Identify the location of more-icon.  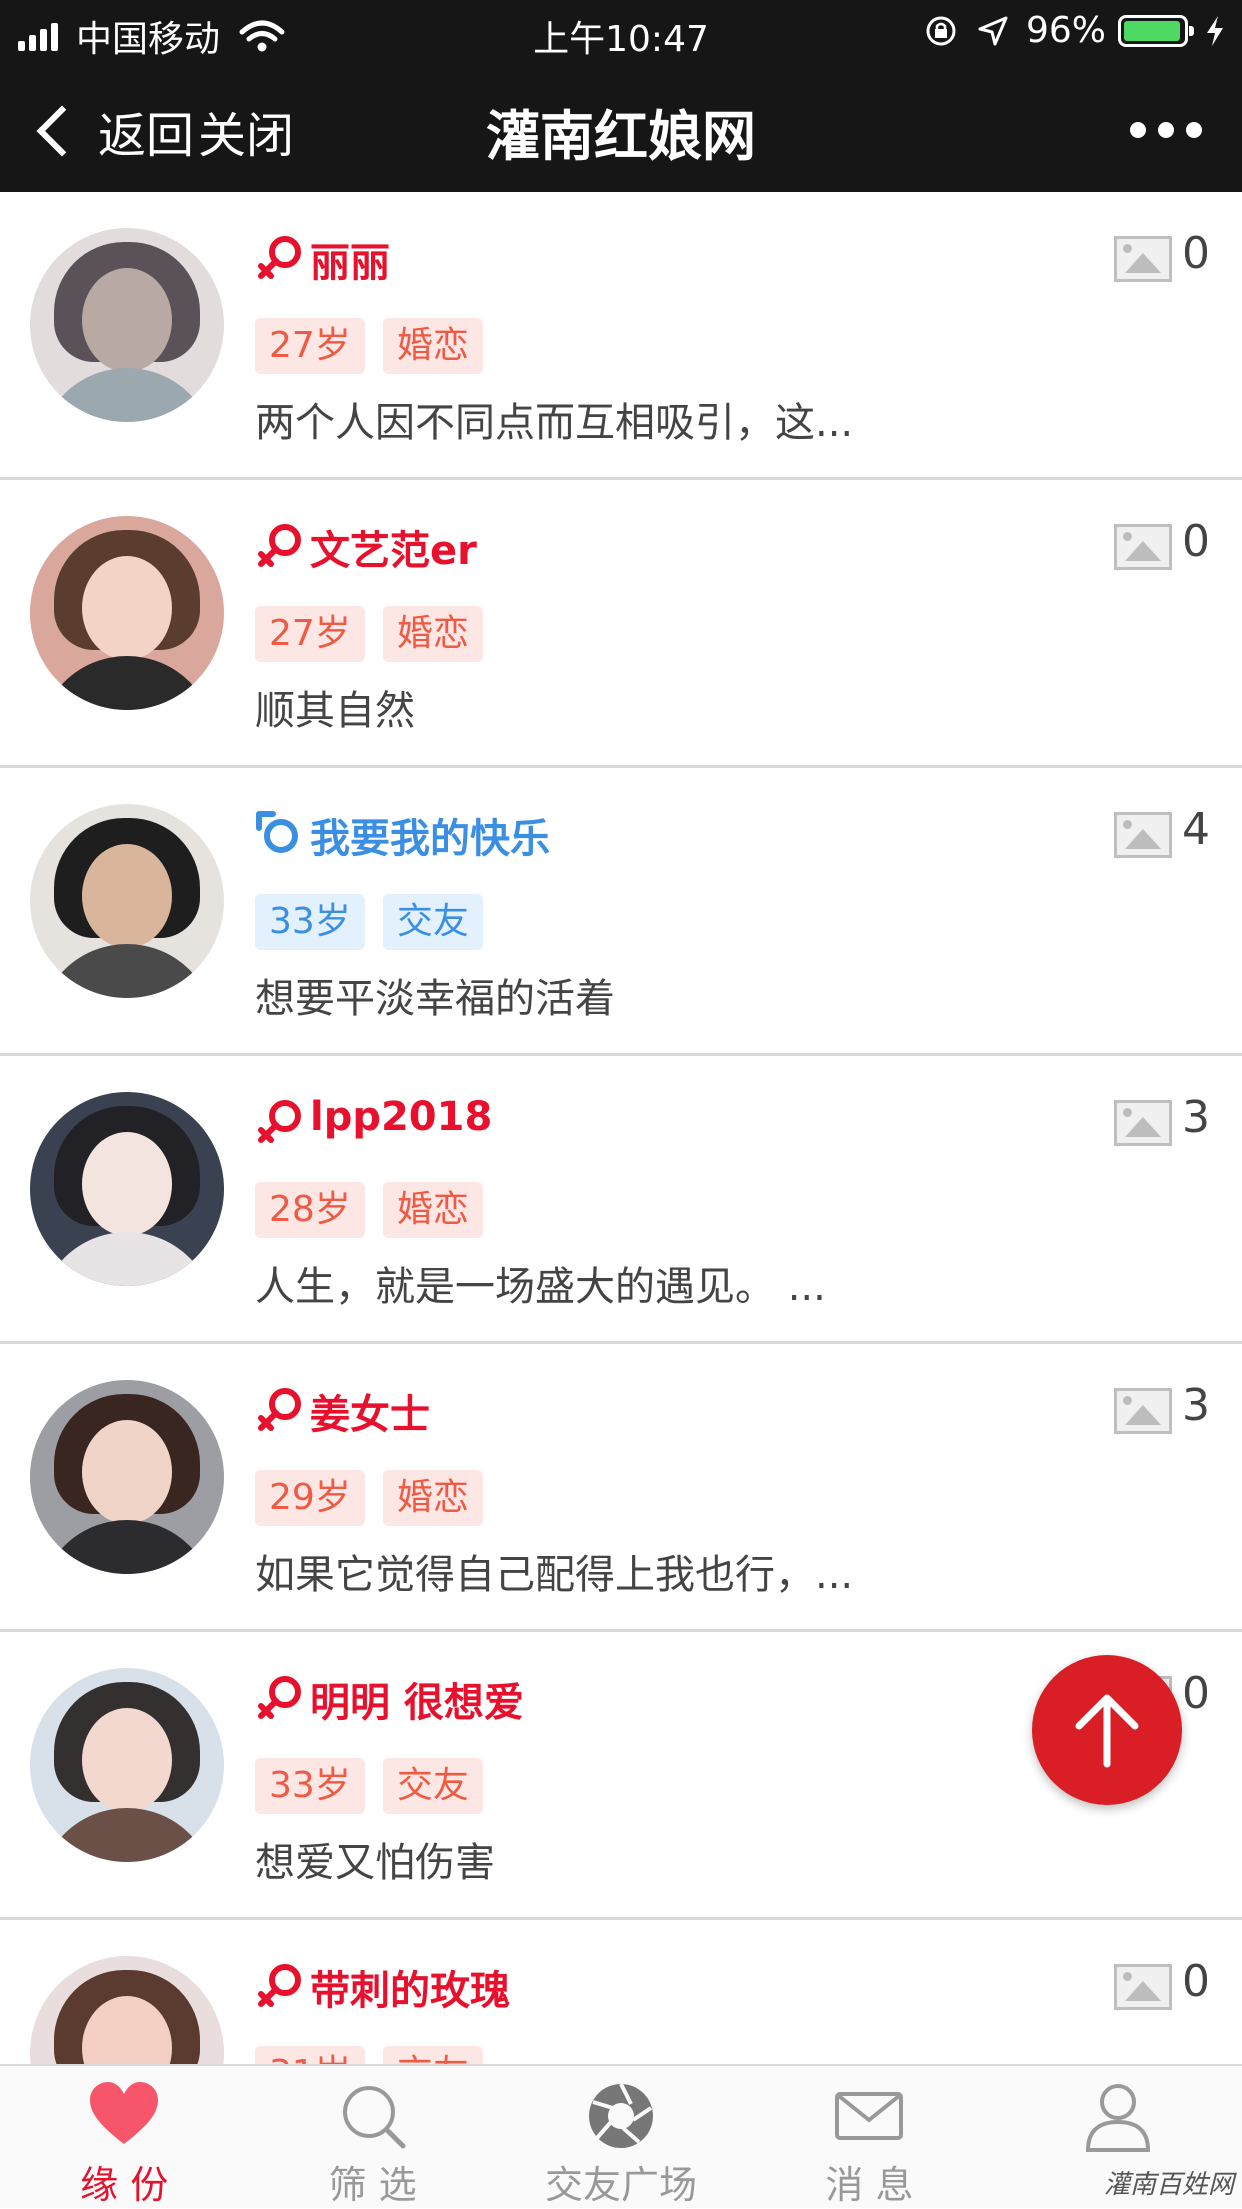
(1160, 130).